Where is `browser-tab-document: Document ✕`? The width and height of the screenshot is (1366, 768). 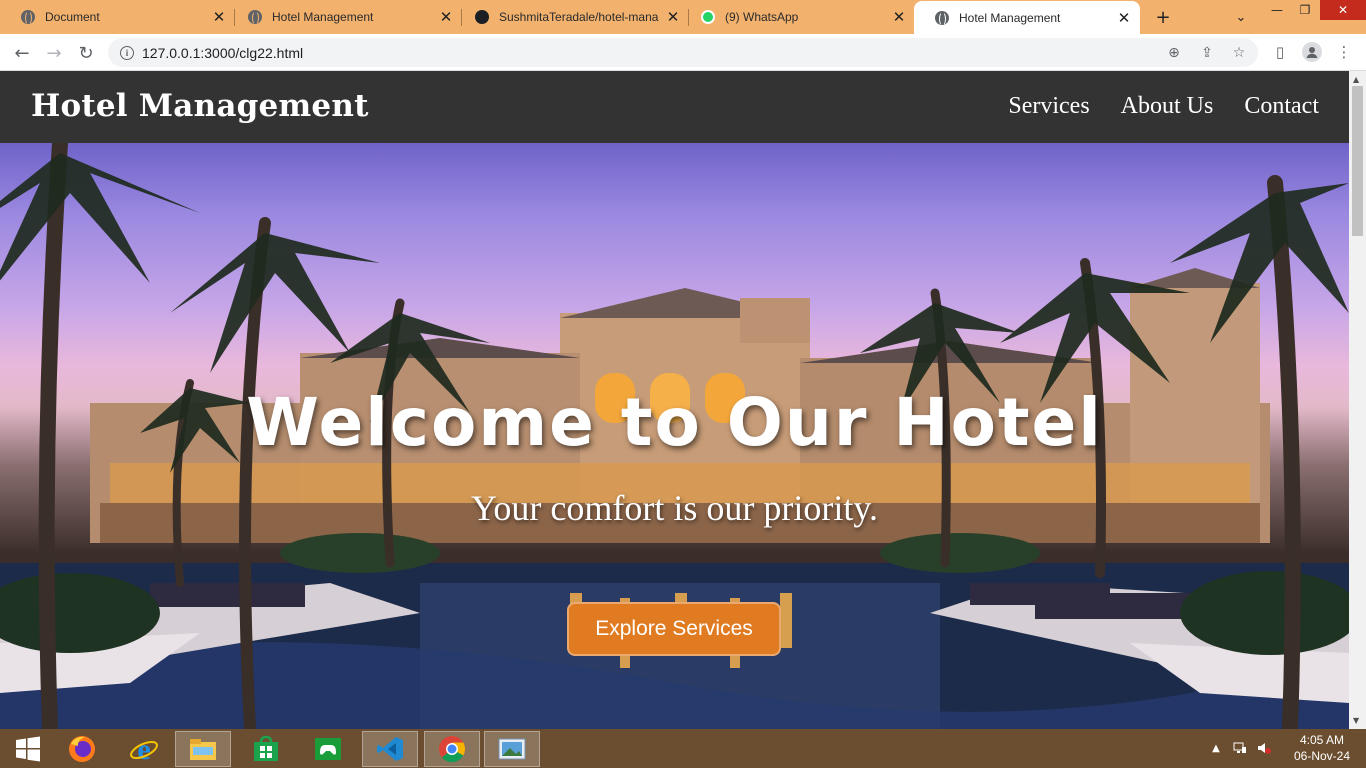 browser-tab-document: Document ✕ is located at coordinates (117, 17).